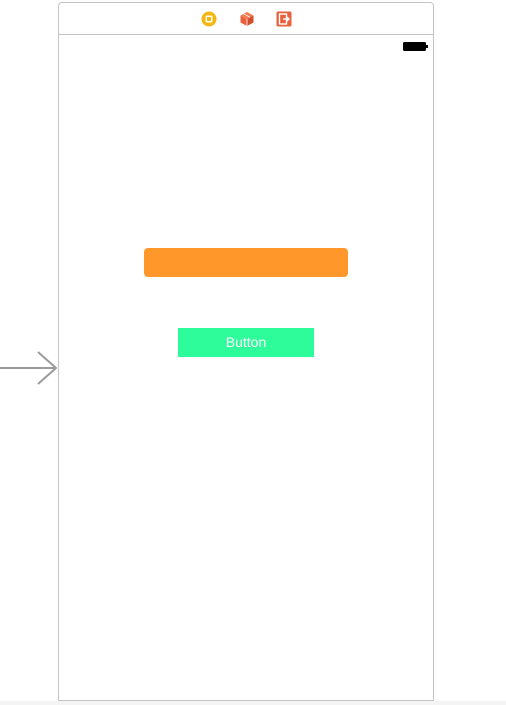 This screenshot has width=506, height=705. I want to click on scene-dock, so click(246, 19).